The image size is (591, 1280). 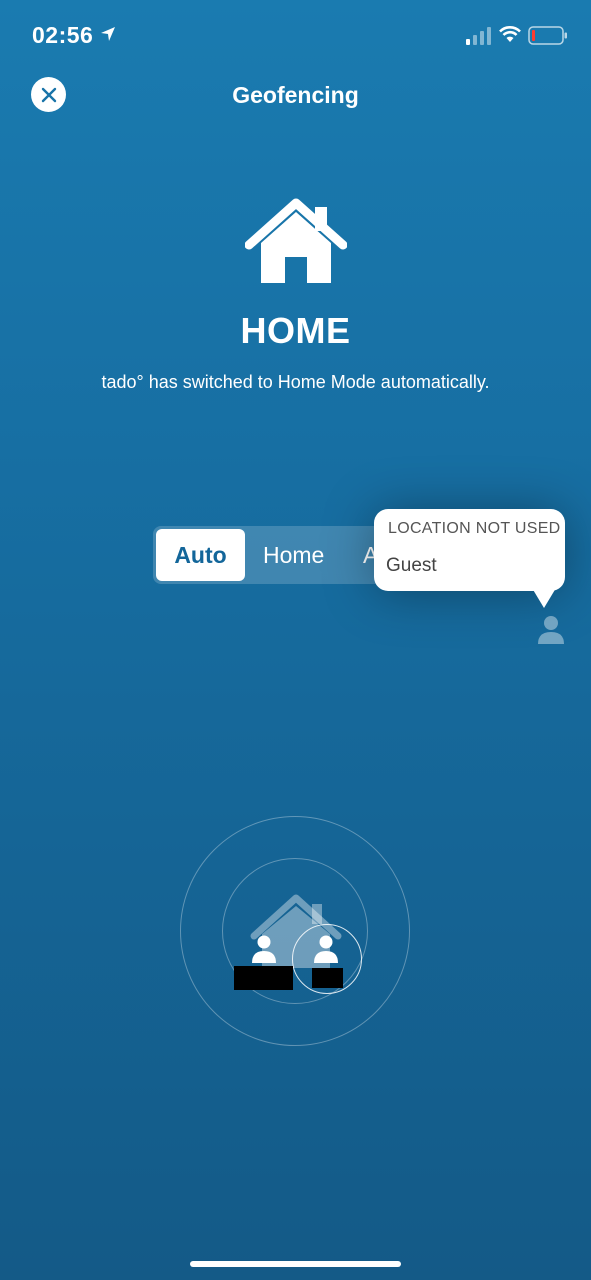 What do you see at coordinates (295, 330) in the screenshot?
I see `mode-title: HOME` at bounding box center [295, 330].